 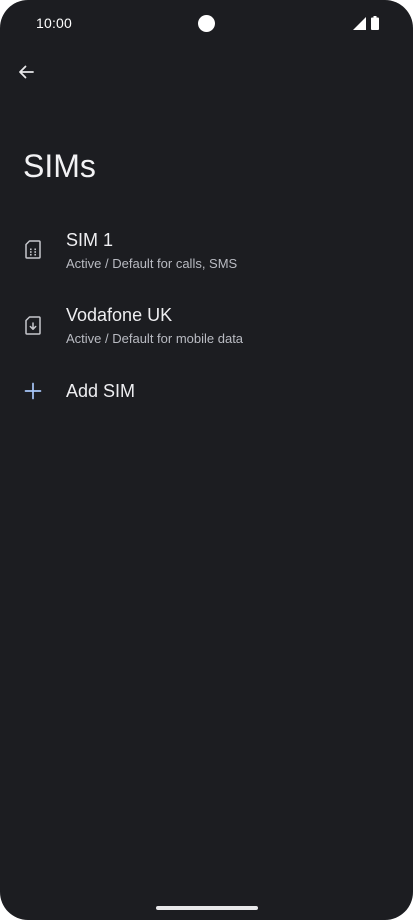 I want to click on sim-card-icon, so click(x=33, y=249).